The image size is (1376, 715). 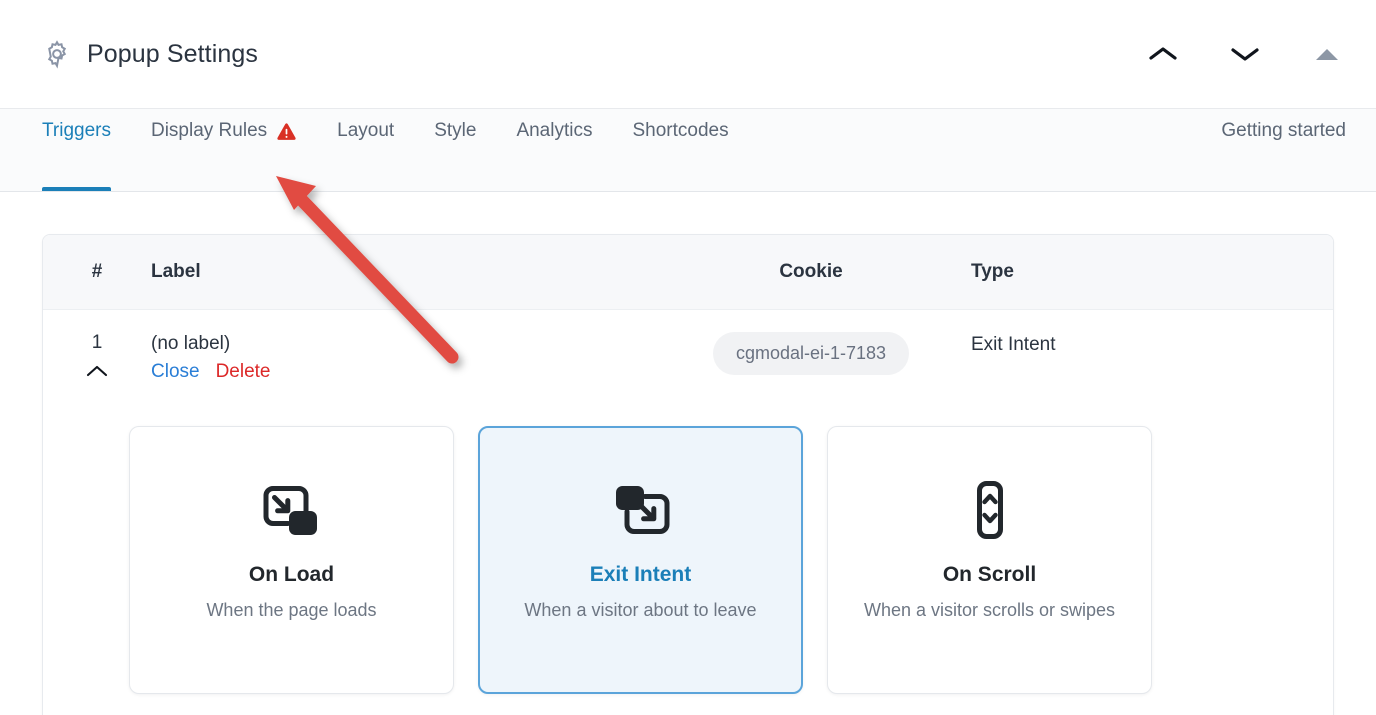 I want to click on trigger-card-on-load: On Load When the page loads, so click(x=291, y=560).